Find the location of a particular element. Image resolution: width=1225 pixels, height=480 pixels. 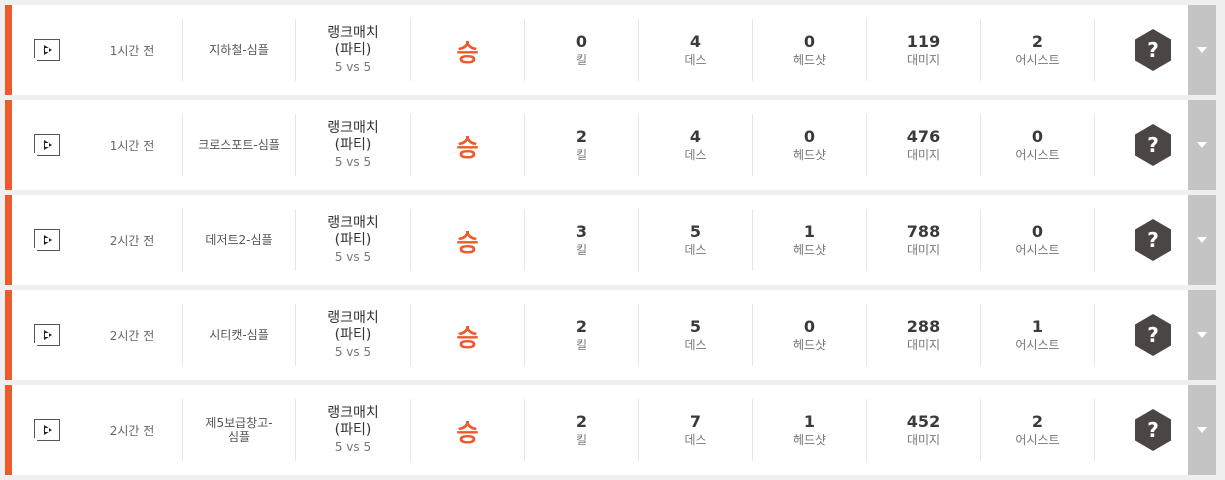

damage-stat: 288 대미지 is located at coordinates (924, 335).